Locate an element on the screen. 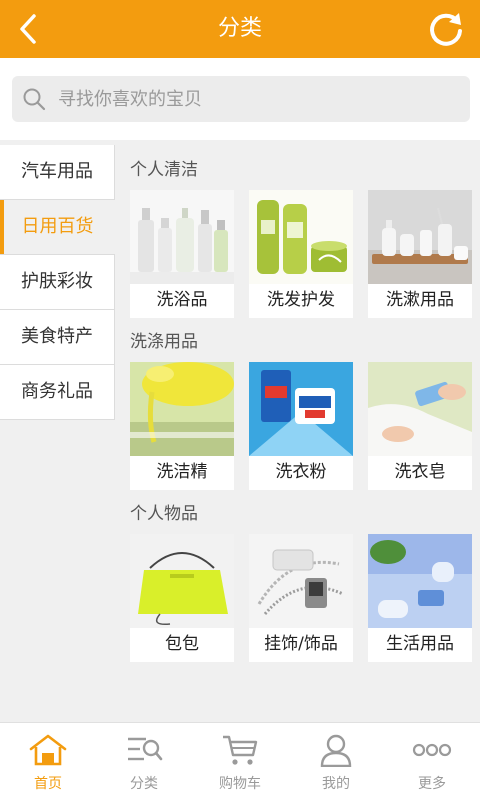 The image size is (480, 800). search-box is located at coordinates (241, 99).